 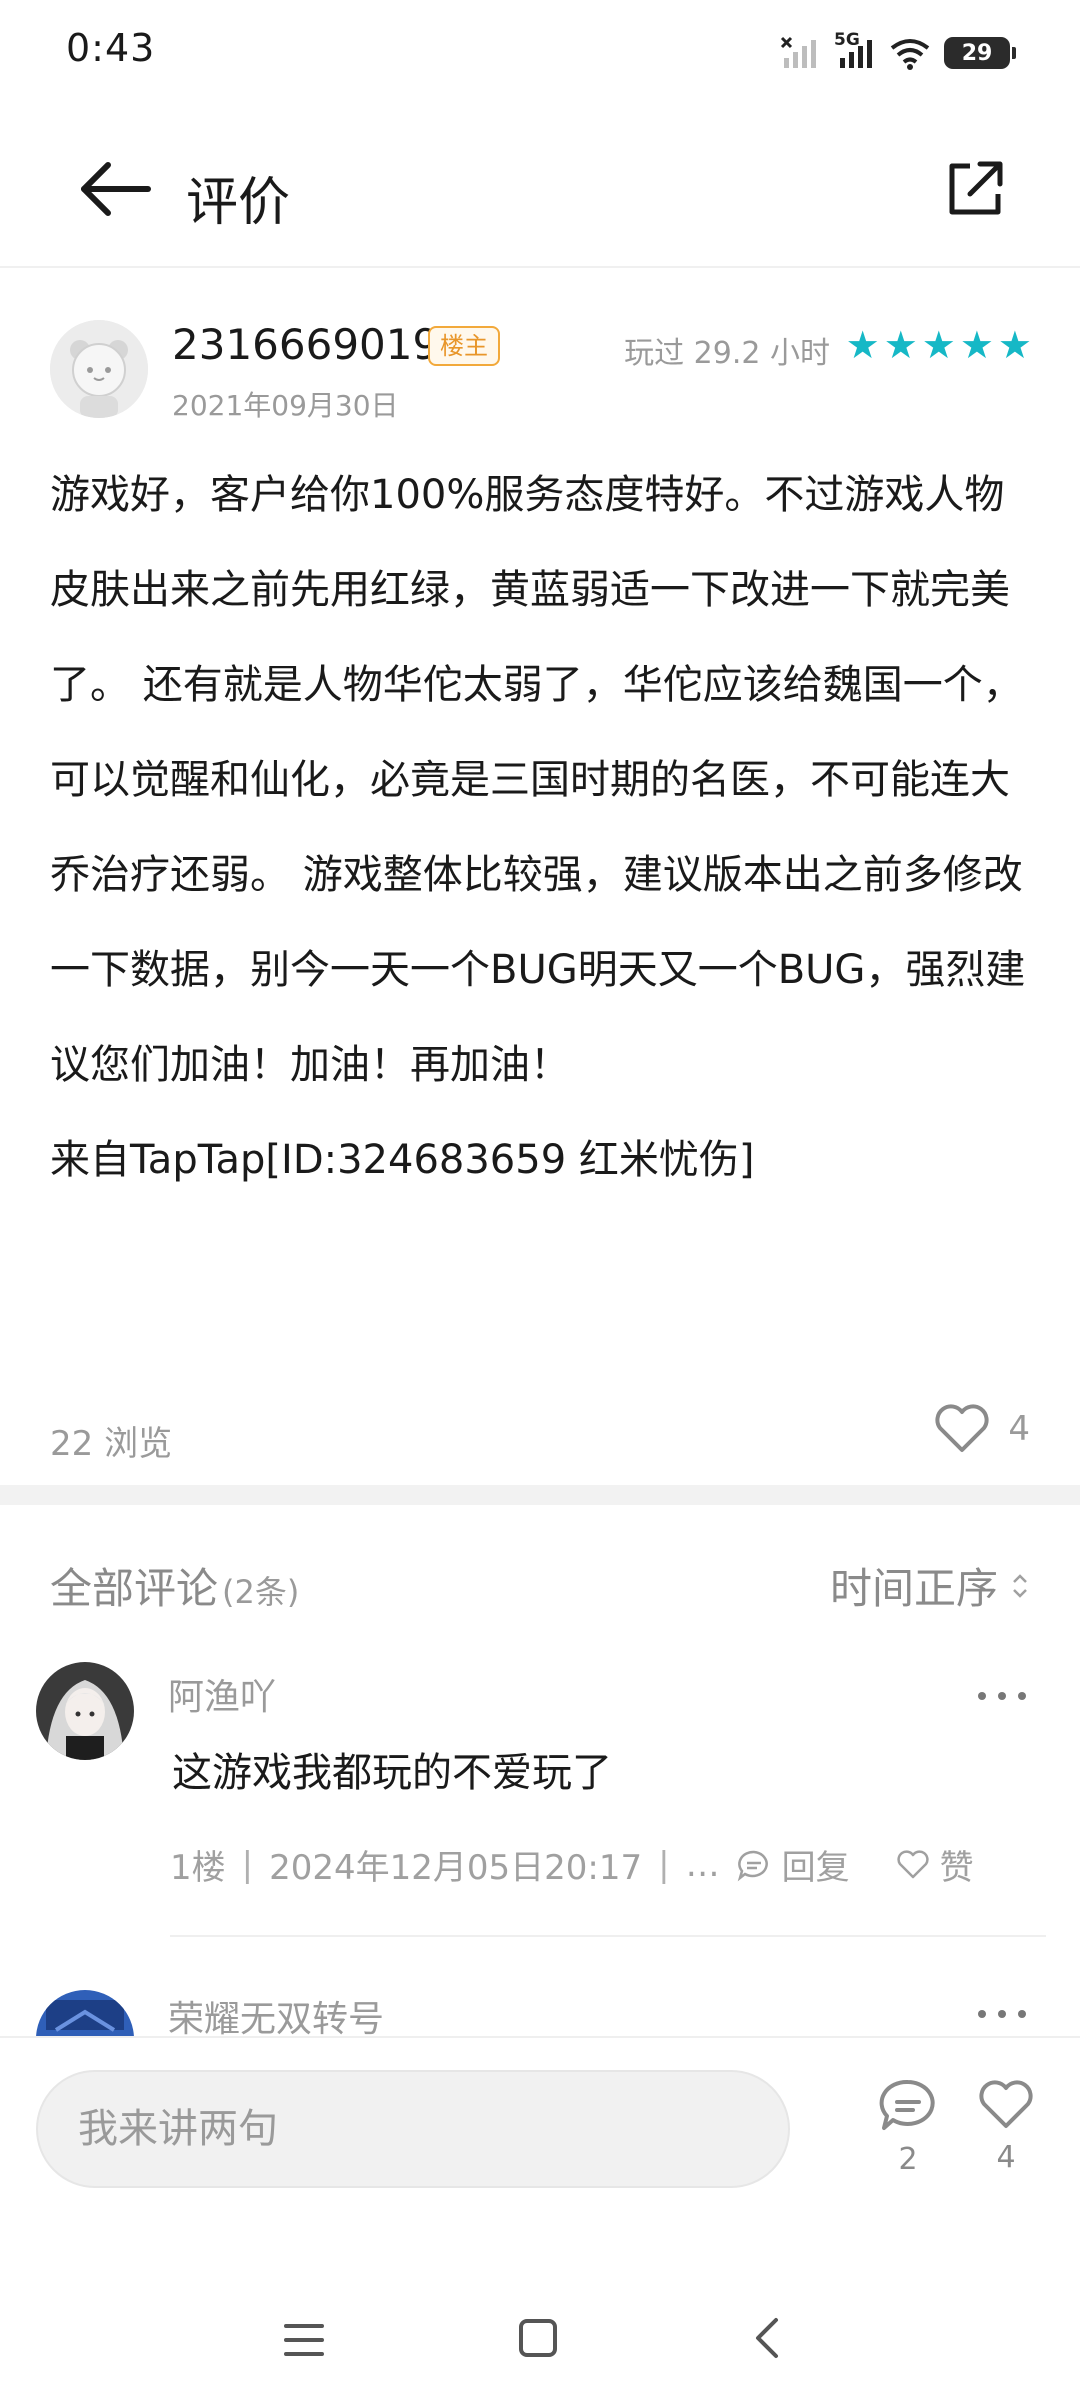 I want to click on comments-count: (2条), so click(x=261, y=1592).